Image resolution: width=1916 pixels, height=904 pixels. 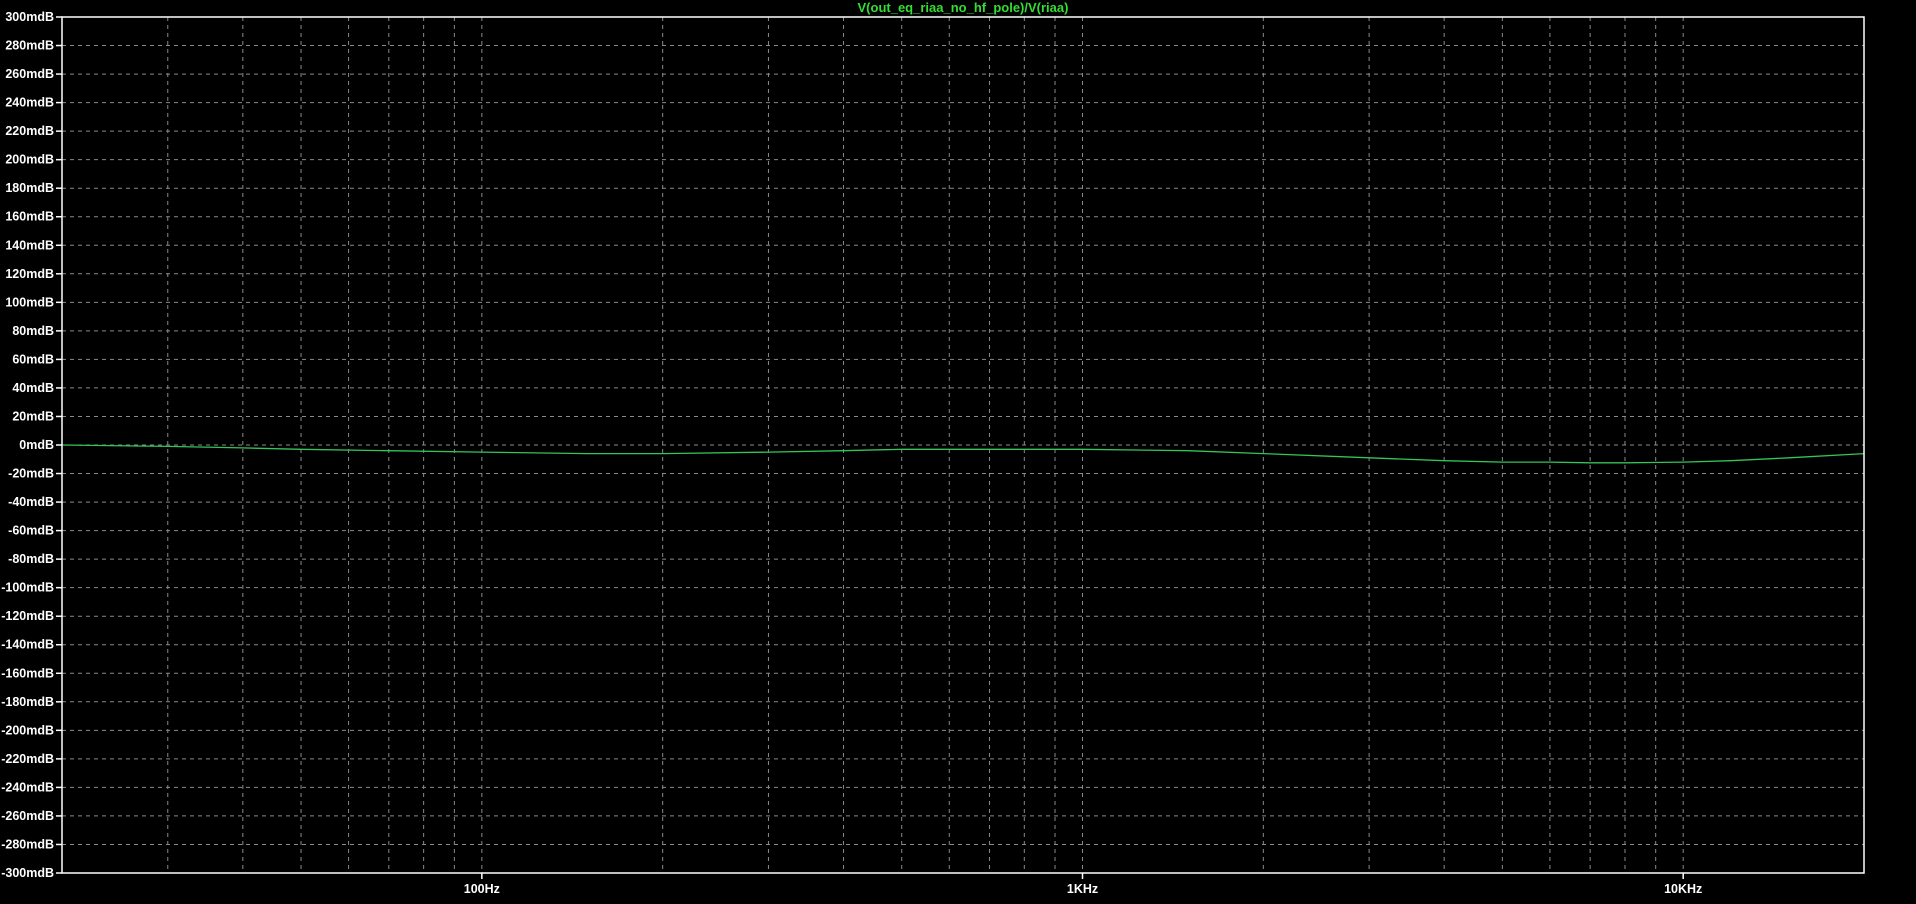 I want to click on y-tick-label: -60mdB, so click(x=31, y=531).